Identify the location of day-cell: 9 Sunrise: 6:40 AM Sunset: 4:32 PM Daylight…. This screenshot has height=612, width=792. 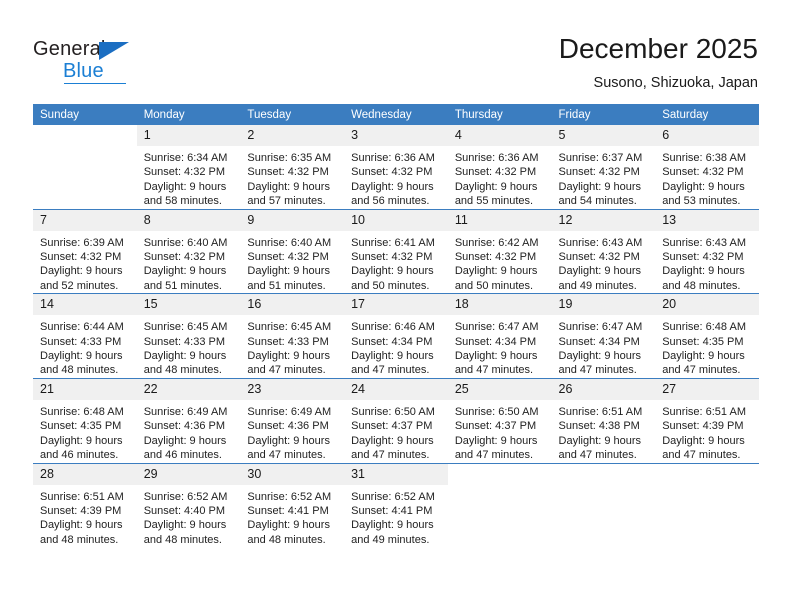
(292, 252).